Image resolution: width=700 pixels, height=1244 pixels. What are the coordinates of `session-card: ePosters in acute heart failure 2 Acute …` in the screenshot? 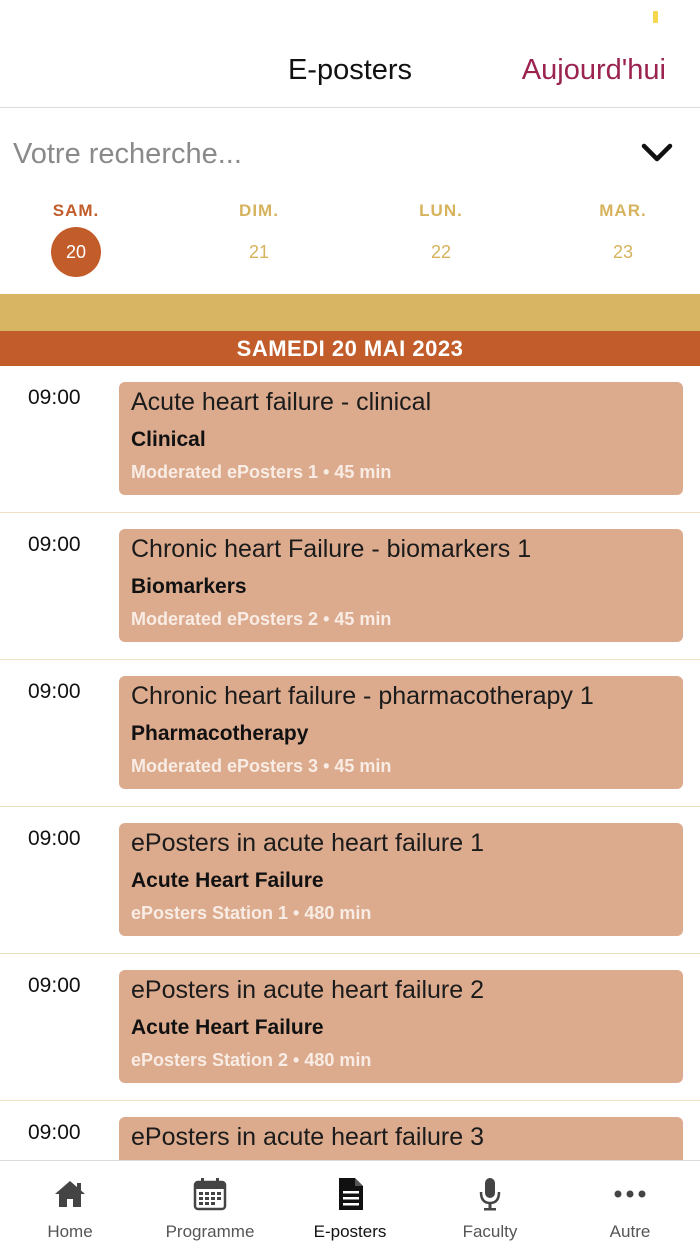 It's located at (401, 1026).